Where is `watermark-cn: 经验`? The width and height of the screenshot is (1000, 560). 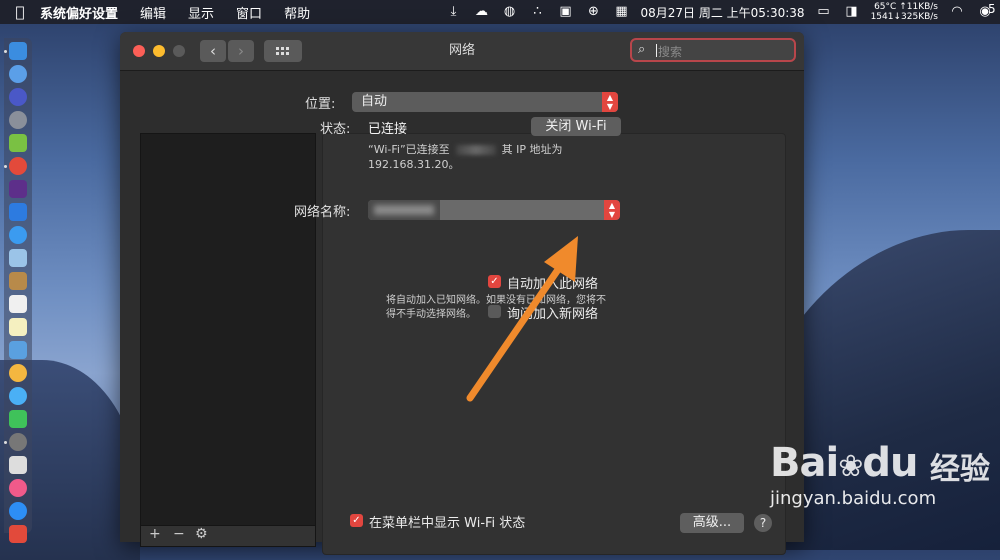 watermark-cn: 经验 is located at coordinates (960, 466).